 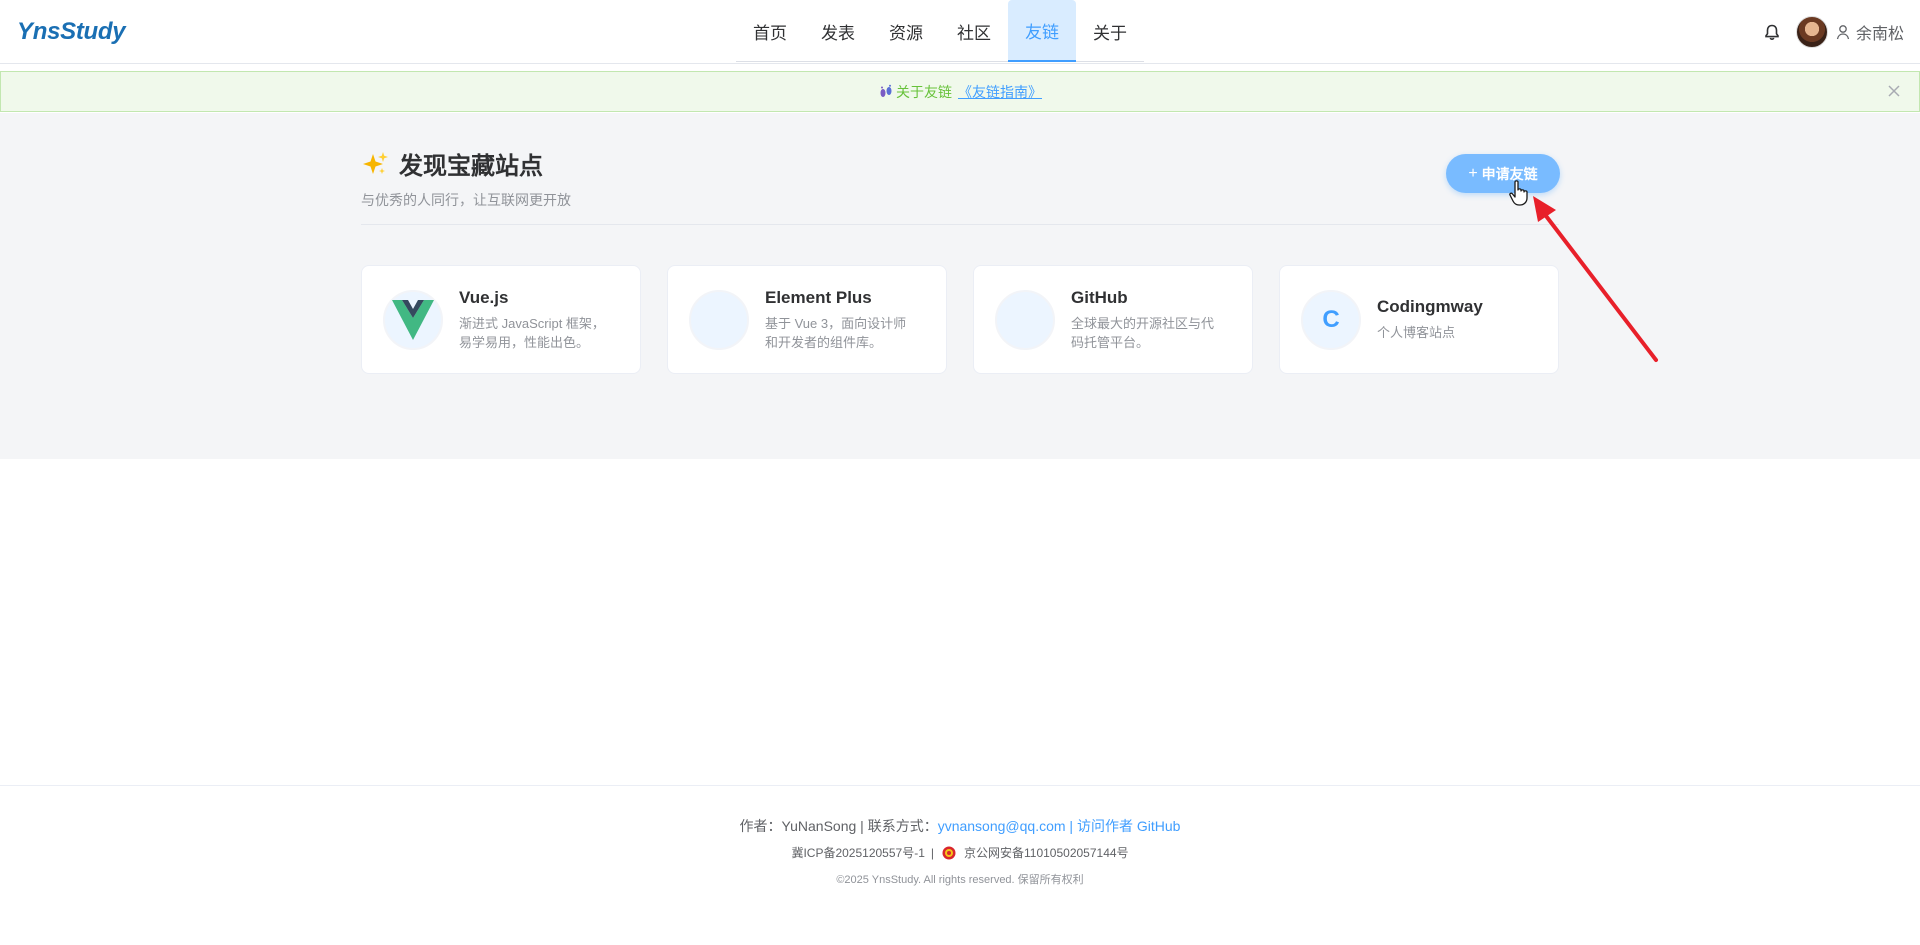 I want to click on header-user-area: 余南松, so click(x=1833, y=32).